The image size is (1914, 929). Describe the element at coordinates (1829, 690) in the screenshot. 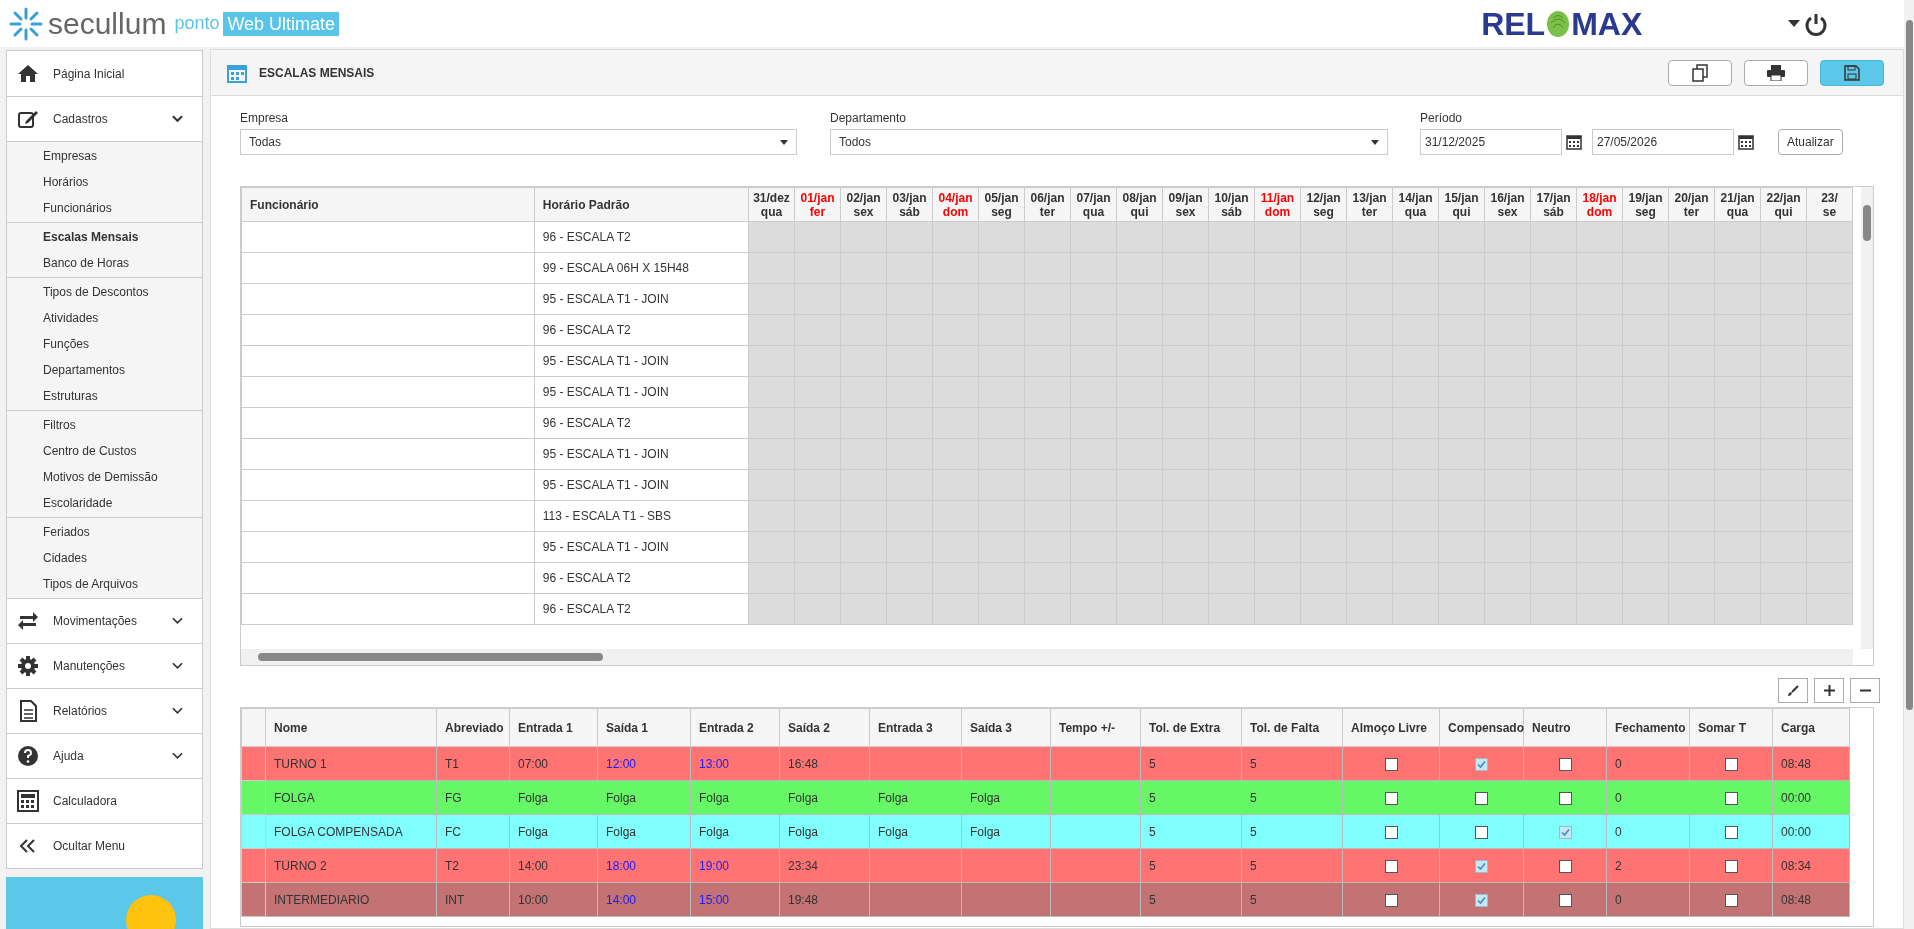

I see `add-button` at that location.